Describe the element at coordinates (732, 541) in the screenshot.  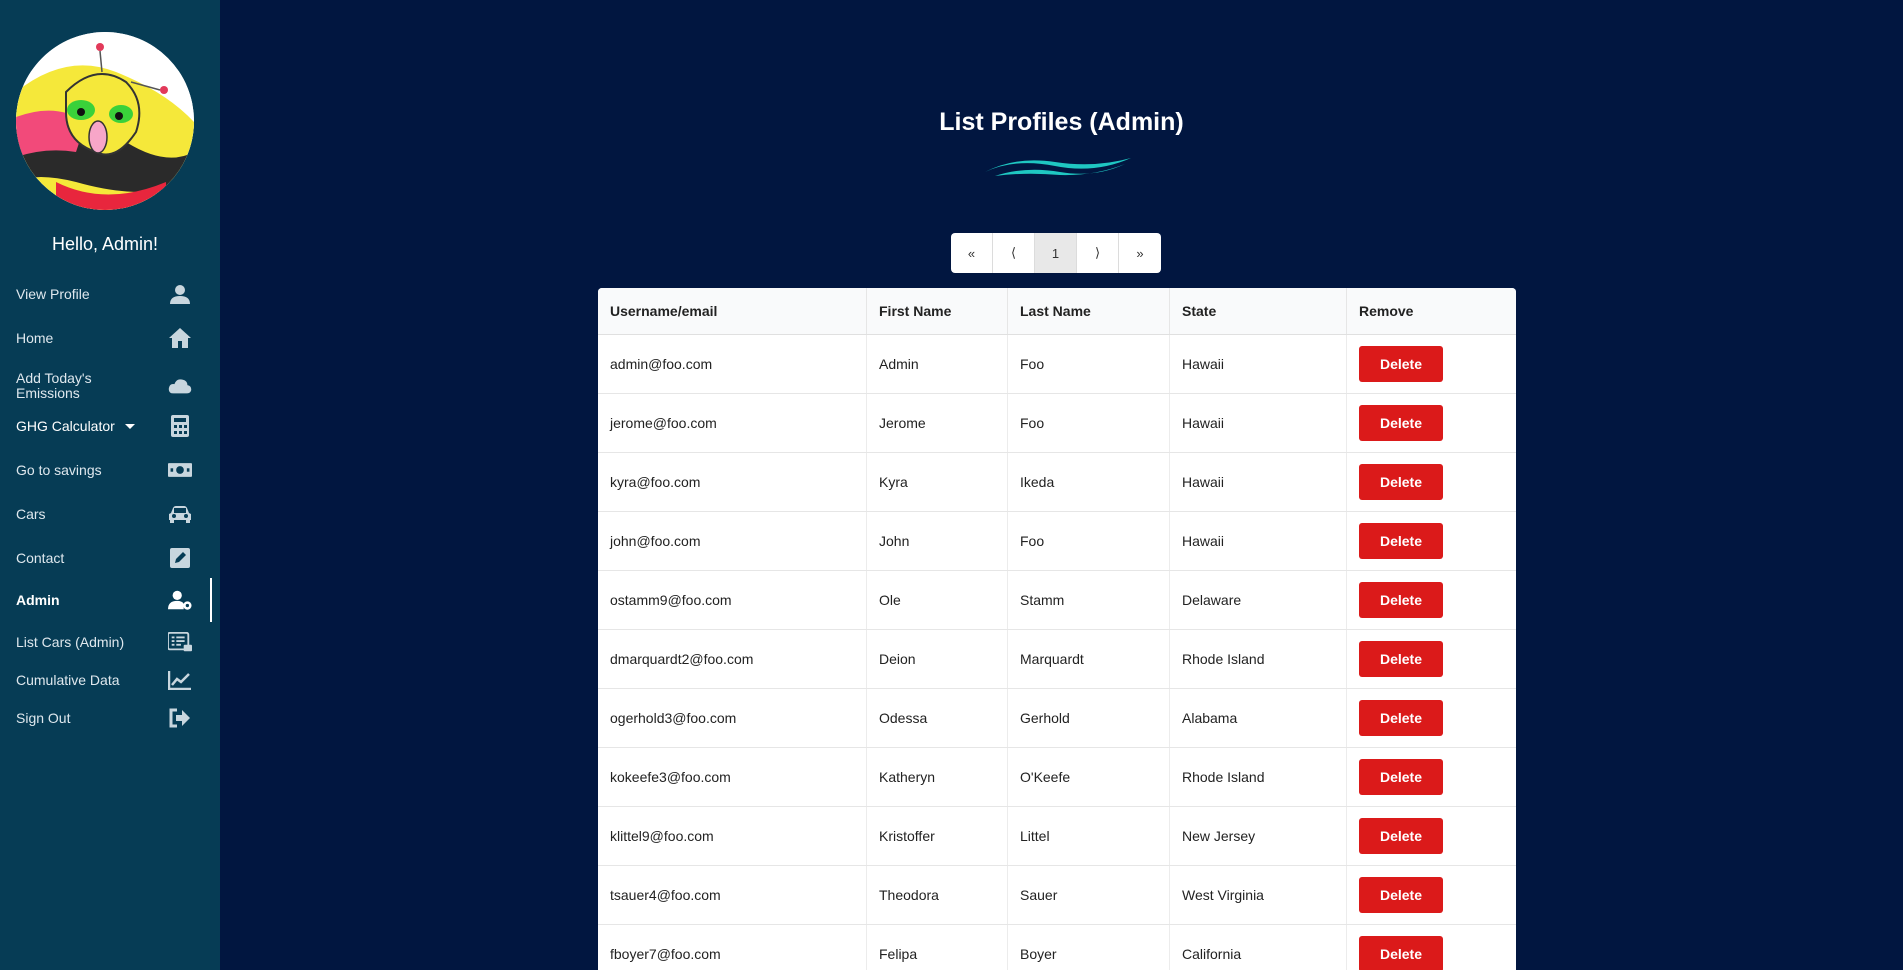
I see `cell-email: john@foo.com` at that location.